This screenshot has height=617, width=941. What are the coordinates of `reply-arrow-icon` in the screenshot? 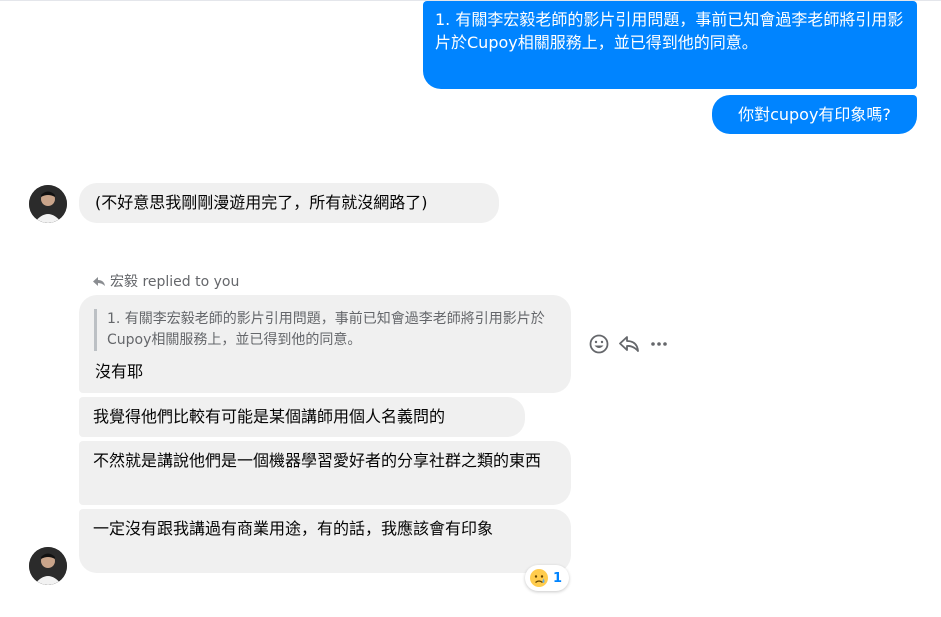 It's located at (99, 281).